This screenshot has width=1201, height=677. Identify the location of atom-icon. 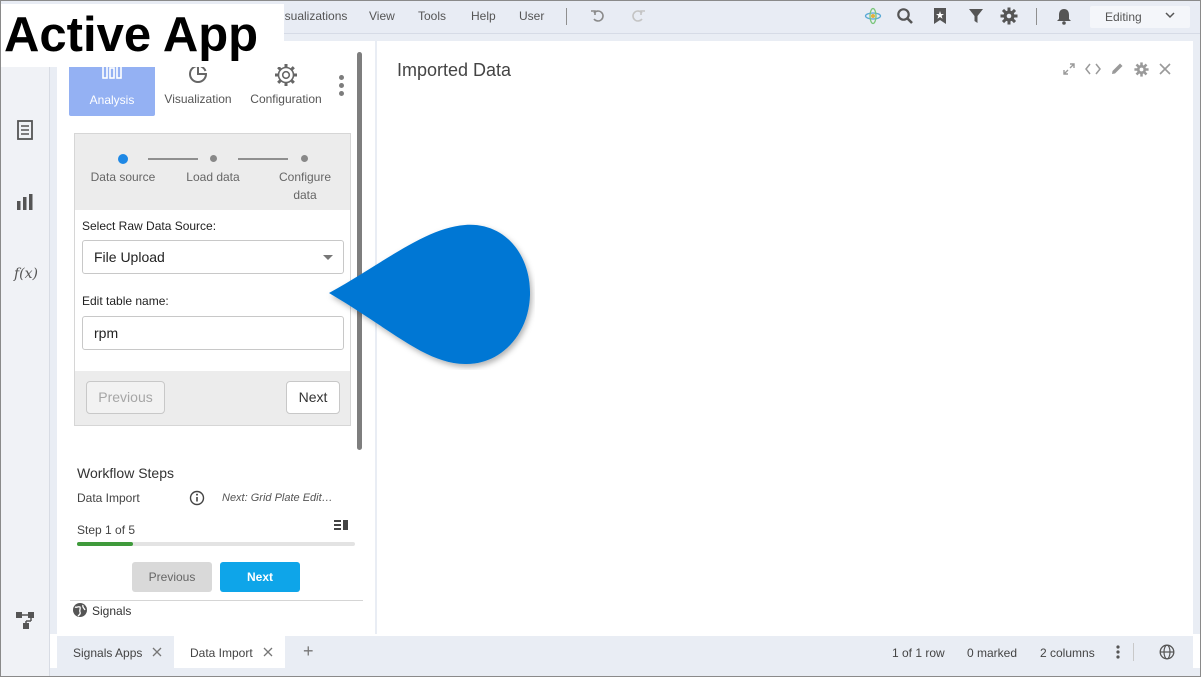
(873, 16).